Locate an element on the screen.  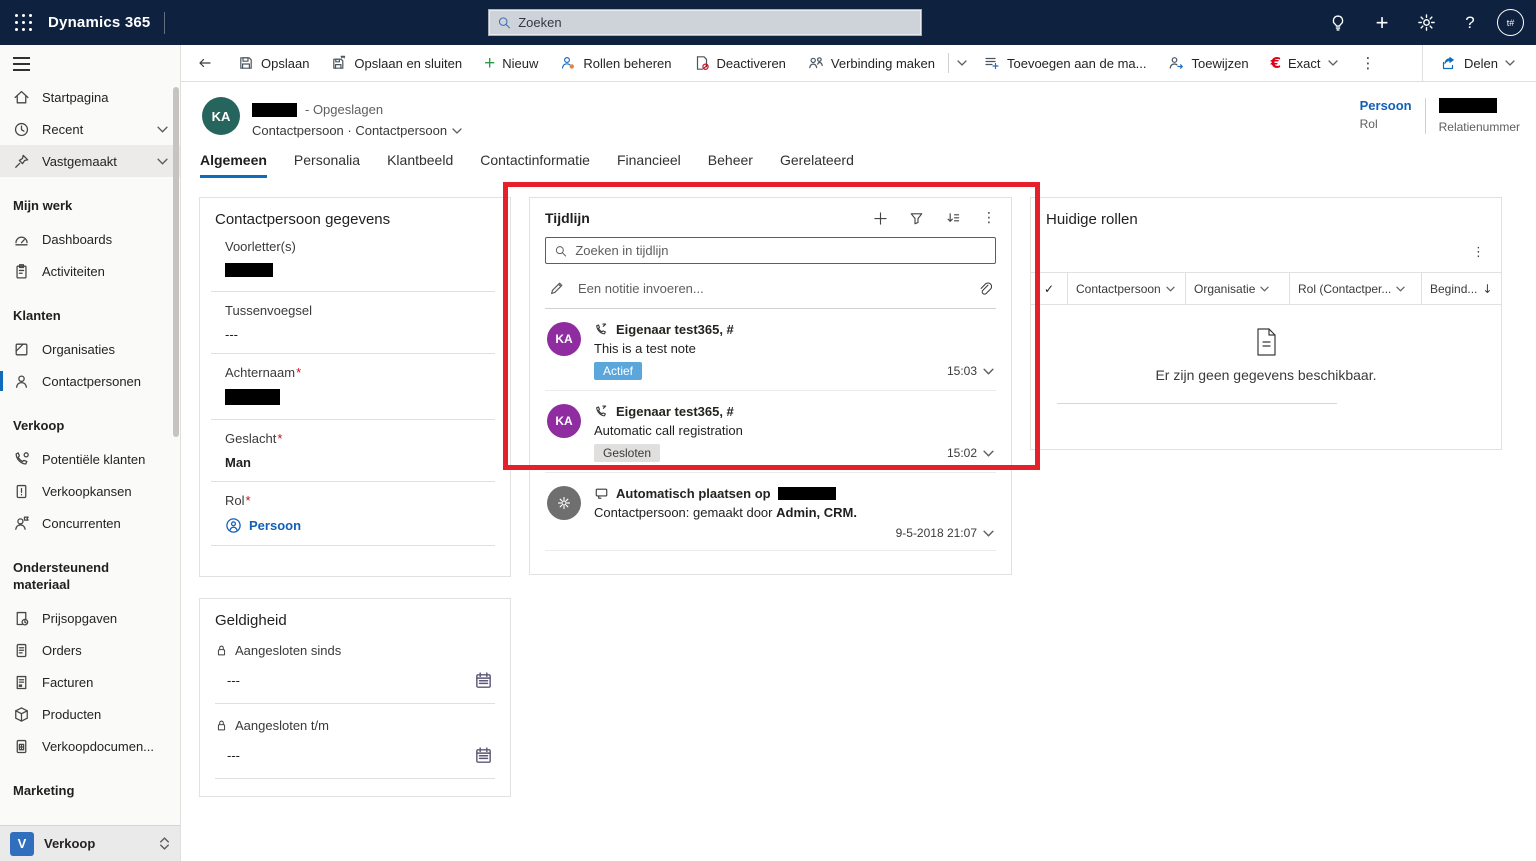
app-launcher-button is located at coordinates (23, 22).